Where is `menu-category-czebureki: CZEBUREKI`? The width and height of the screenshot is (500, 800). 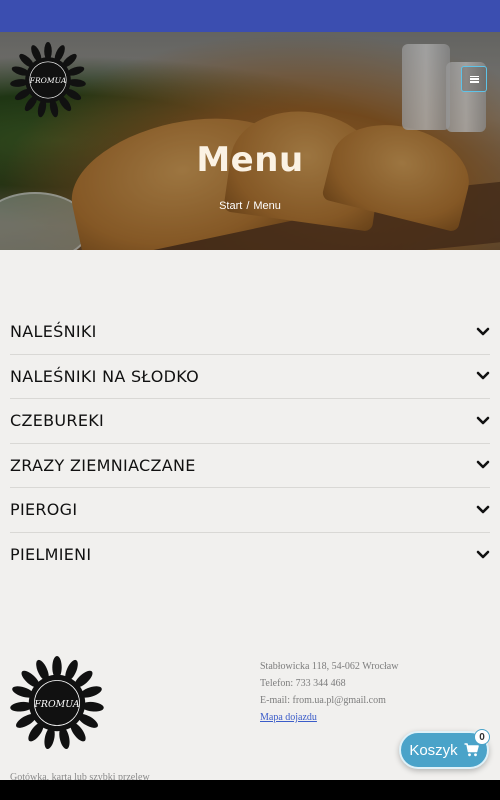
menu-category-czebureki: CZEBUREKI is located at coordinates (250, 421).